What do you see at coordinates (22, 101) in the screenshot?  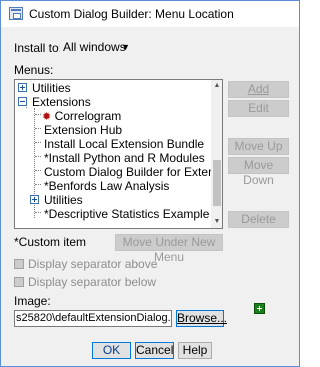 I see `collapse-icon` at bounding box center [22, 101].